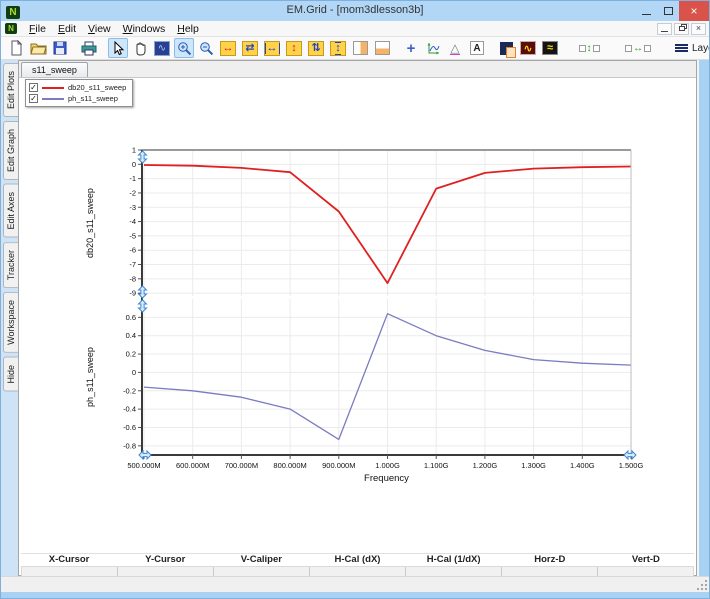 This screenshot has height=599, width=710. Describe the element at coordinates (129, 390) in the screenshot. I see `svg-text: -0.2` at that location.